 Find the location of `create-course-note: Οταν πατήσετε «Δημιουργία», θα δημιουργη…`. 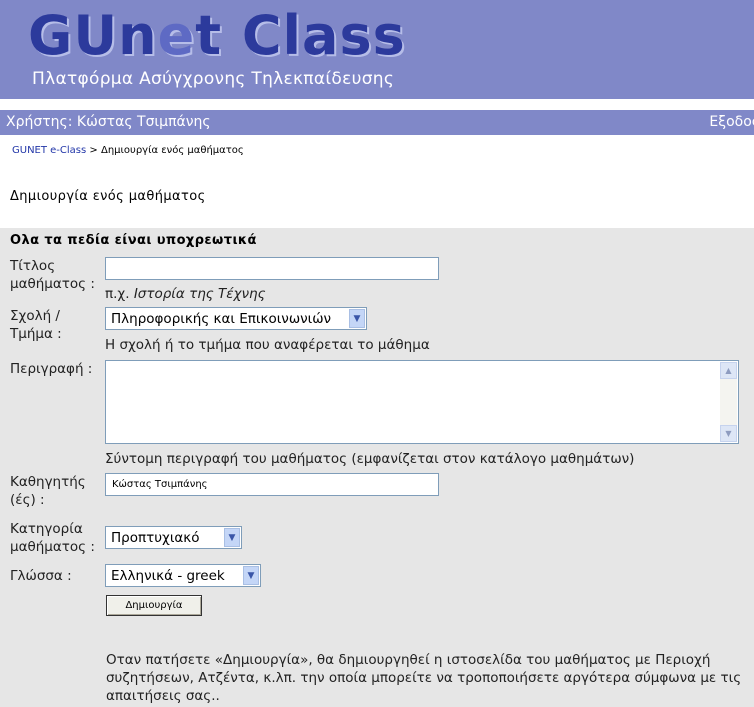

create-course-note: Οταν πατήσετε «Δημιουργία», θα δημιουργη… is located at coordinates (424, 678).